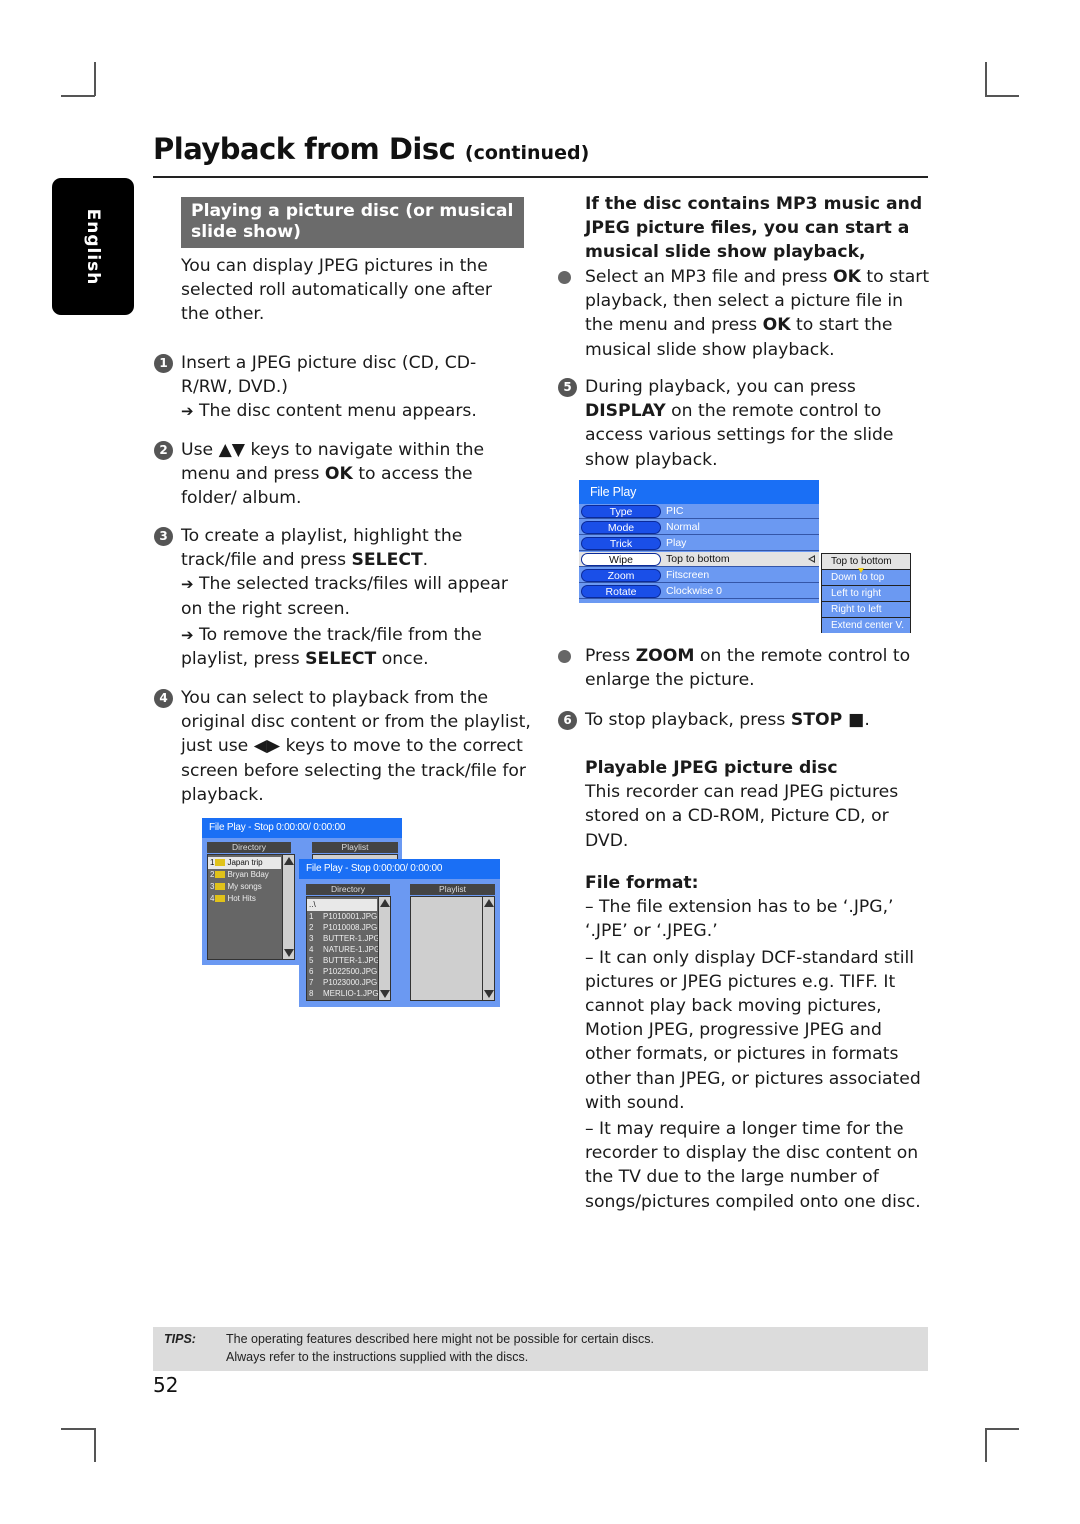 Image resolution: width=1080 pixels, height=1524 pixels. I want to click on playlist-pane, so click(452, 948).